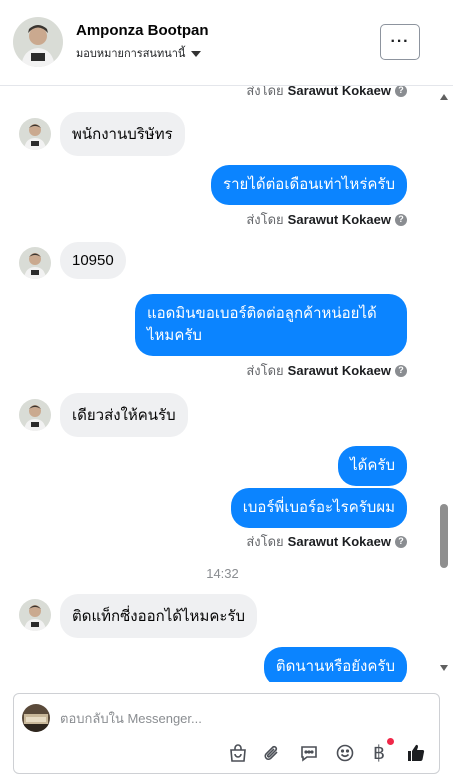 The image size is (453, 779). Describe the element at coordinates (309, 185) in the screenshot. I see `outgoing-message: รายได้ต่อเดือนเท่าไหร่ครับ` at that location.